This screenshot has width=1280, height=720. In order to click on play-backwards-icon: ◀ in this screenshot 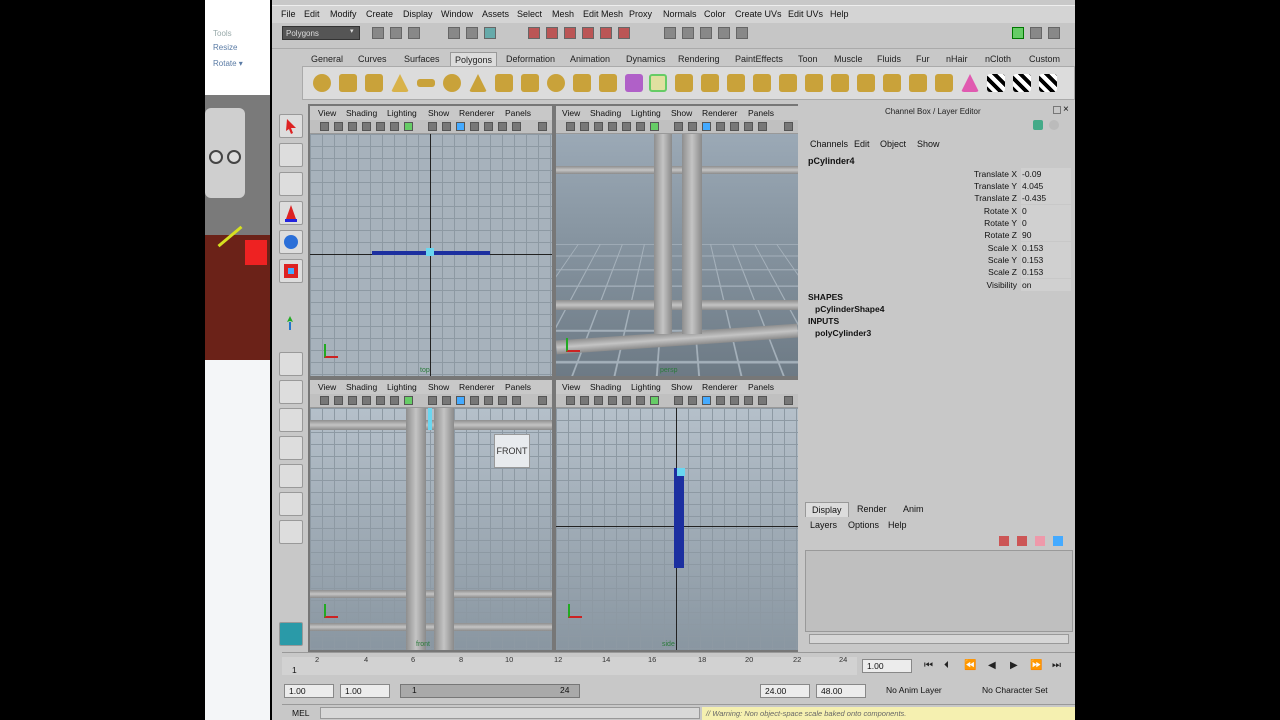, I will do `click(994, 666)`.